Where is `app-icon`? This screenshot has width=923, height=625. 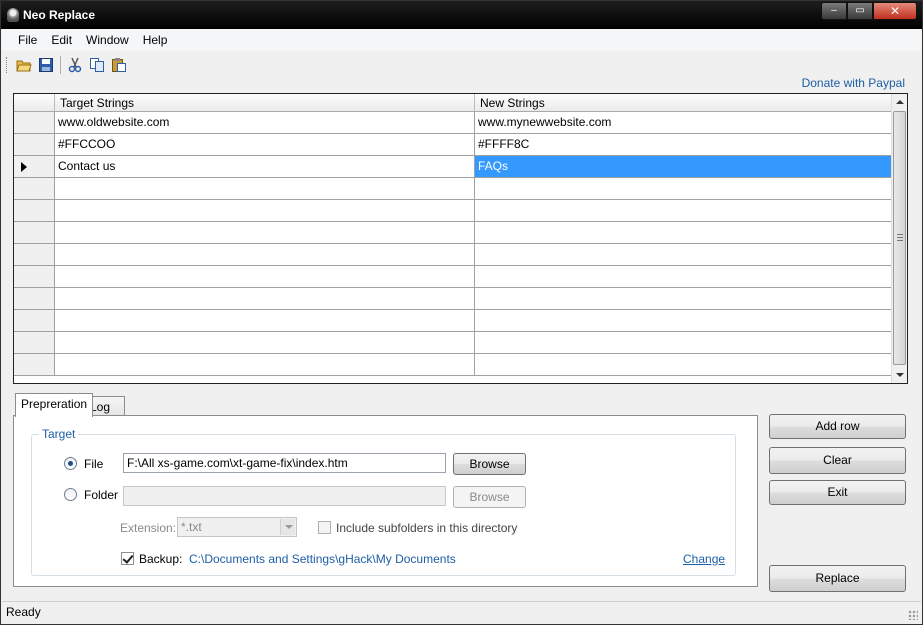 app-icon is located at coordinates (13, 15).